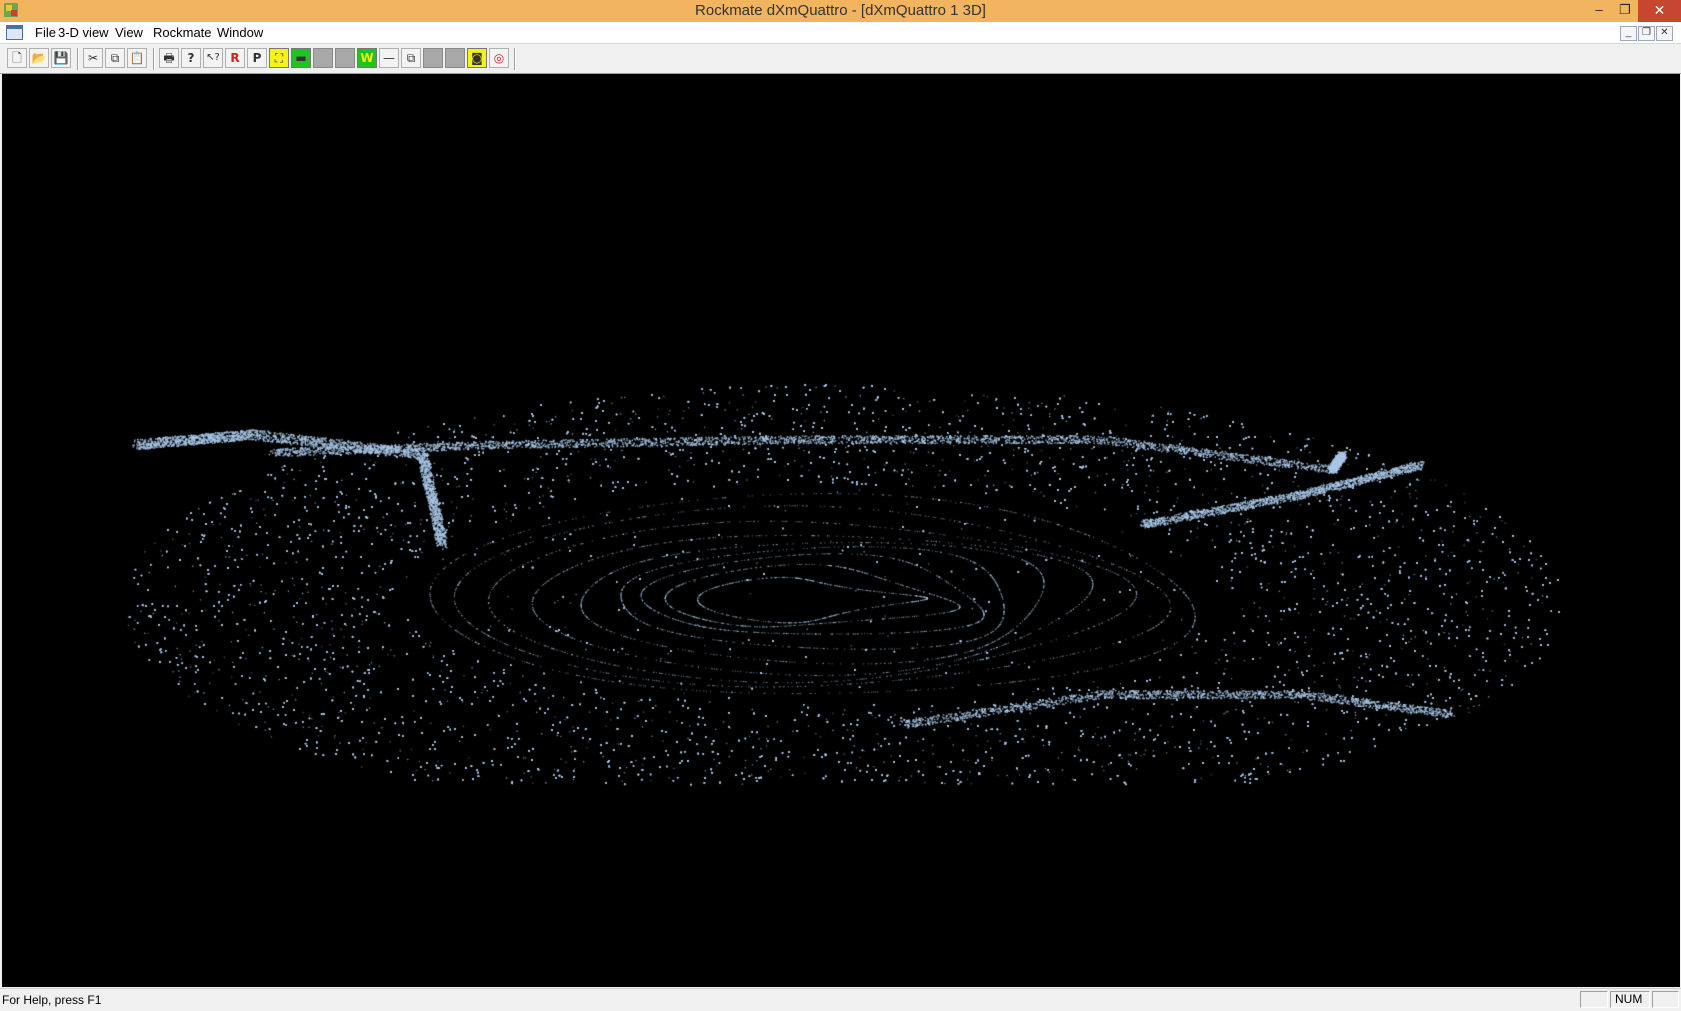 This screenshot has width=1681, height=1011. I want to click on menu-window: Window, so click(240, 32).